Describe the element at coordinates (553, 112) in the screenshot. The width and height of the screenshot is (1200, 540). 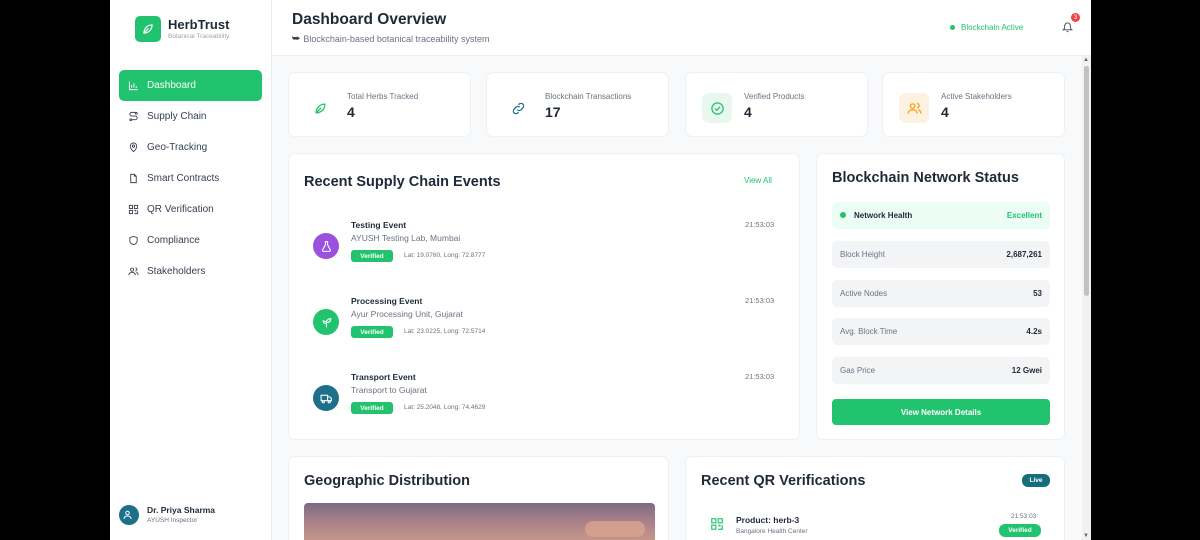
I see `stat-value: 17` at that location.